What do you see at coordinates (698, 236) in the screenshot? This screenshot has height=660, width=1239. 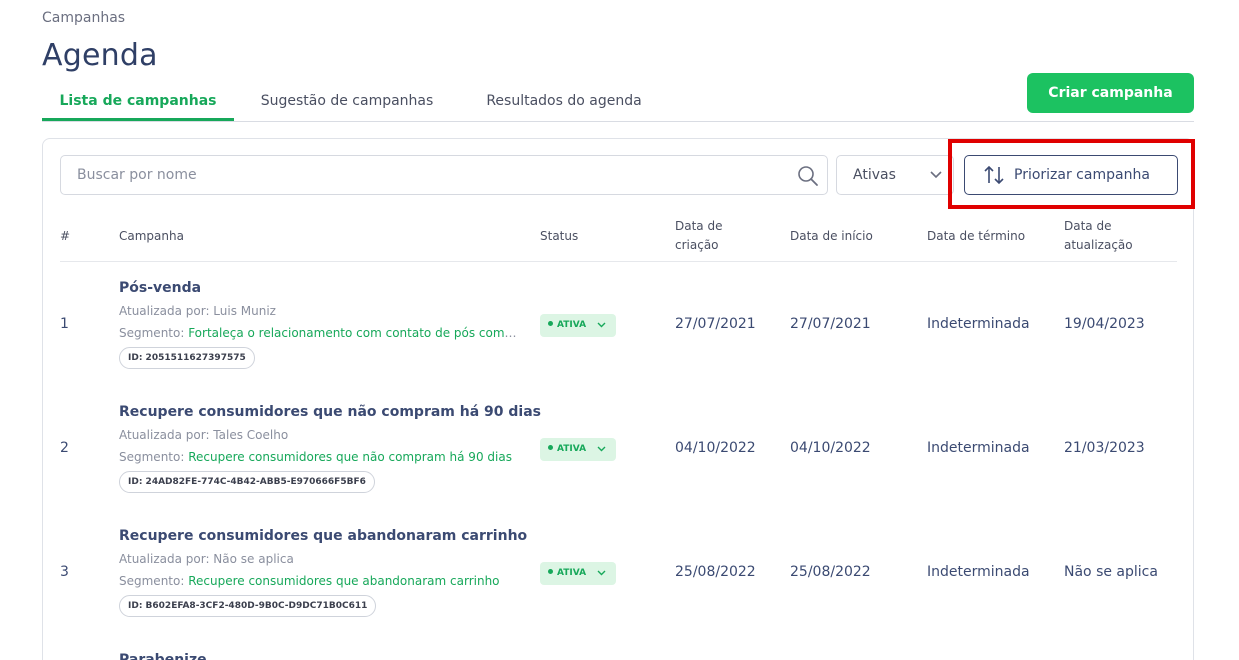 I see `header-created: Data de criação` at bounding box center [698, 236].